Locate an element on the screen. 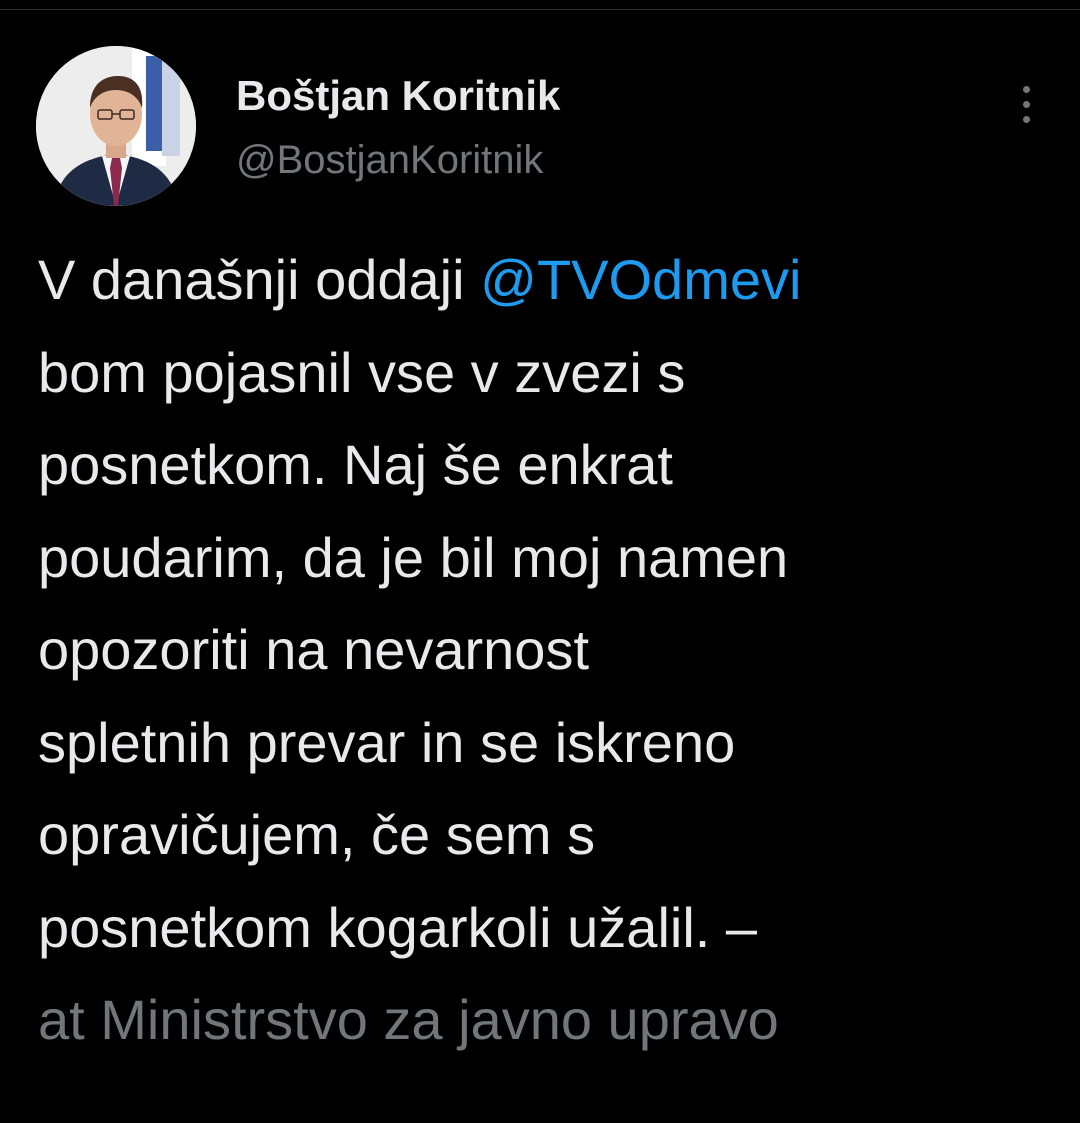 This screenshot has height=1123, width=1080. more-options-button is located at coordinates (1026, 104).